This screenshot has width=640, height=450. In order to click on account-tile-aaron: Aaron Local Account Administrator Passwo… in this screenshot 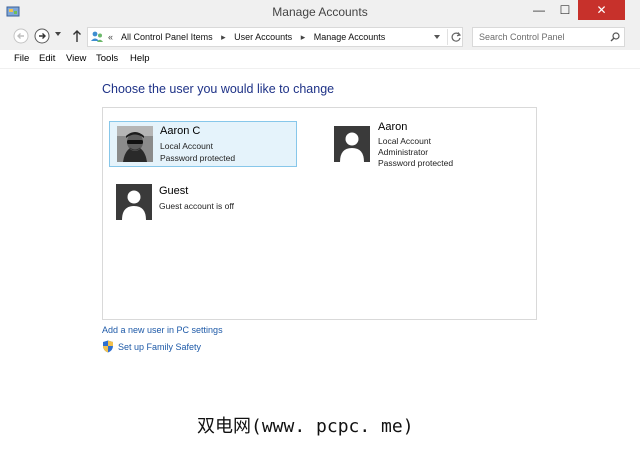, I will do `click(423, 146)`.